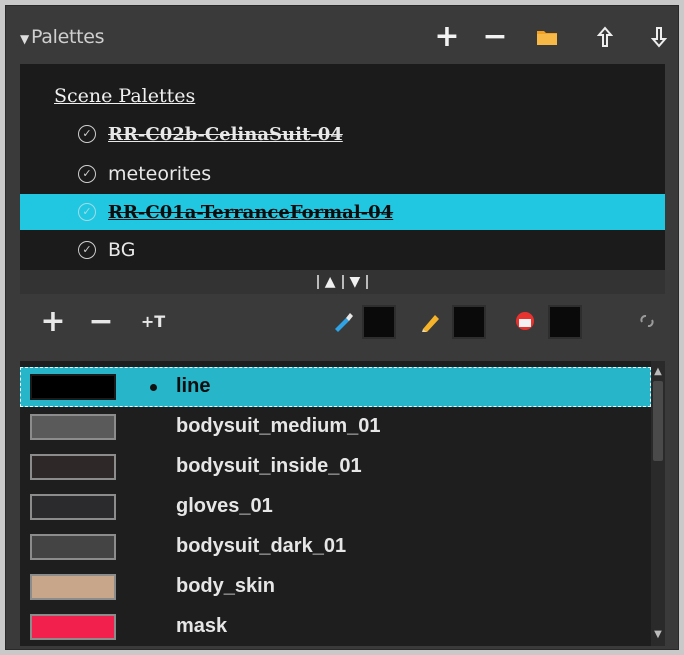 Image resolution: width=684 pixels, height=655 pixels. What do you see at coordinates (153, 387) in the screenshot?
I see `current-color-bullet-icon` at bounding box center [153, 387].